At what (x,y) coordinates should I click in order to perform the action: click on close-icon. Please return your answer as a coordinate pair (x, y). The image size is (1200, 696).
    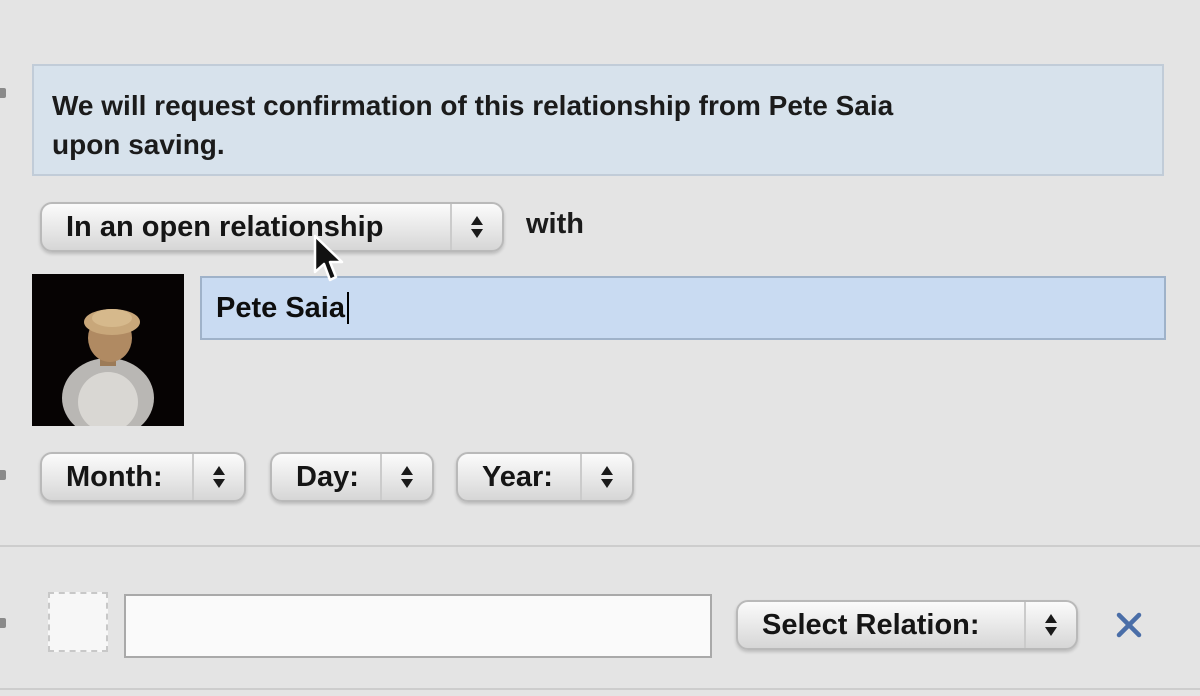
    Looking at the image, I should click on (1129, 625).